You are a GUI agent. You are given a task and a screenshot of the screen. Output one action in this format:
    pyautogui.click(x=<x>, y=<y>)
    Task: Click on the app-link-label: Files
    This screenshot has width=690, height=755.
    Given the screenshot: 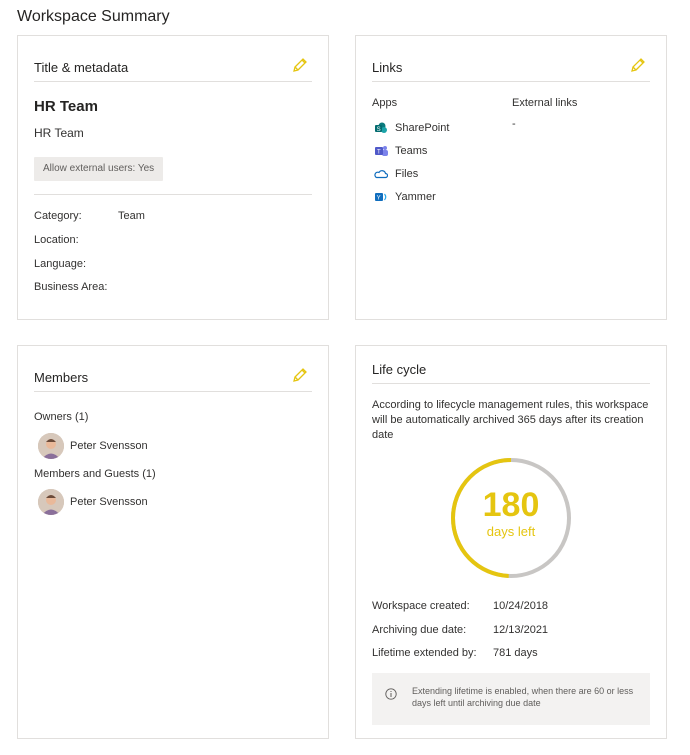 What is the action you would take?
    pyautogui.click(x=407, y=174)
    